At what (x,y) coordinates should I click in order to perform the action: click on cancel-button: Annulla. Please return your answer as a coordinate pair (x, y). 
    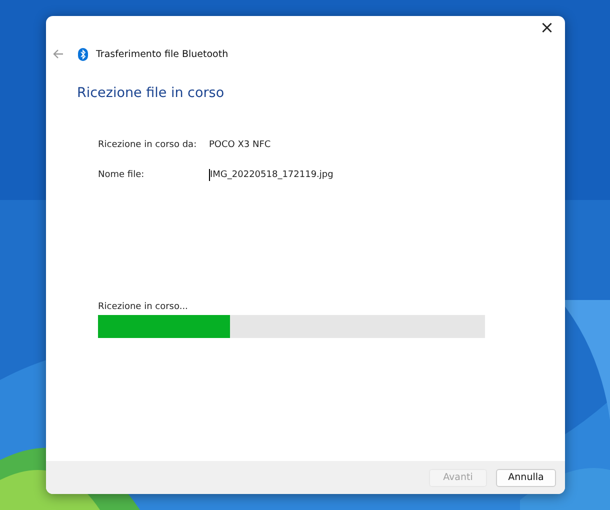
    Looking at the image, I should click on (526, 477).